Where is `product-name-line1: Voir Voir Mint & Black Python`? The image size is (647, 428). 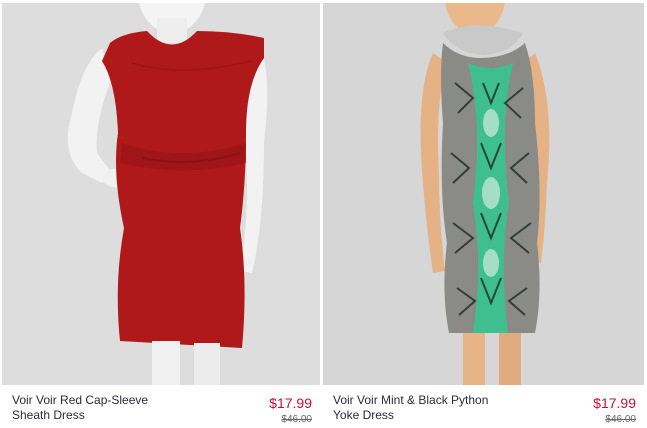
product-name-line1: Voir Voir Mint & Black Python is located at coordinates (433, 400).